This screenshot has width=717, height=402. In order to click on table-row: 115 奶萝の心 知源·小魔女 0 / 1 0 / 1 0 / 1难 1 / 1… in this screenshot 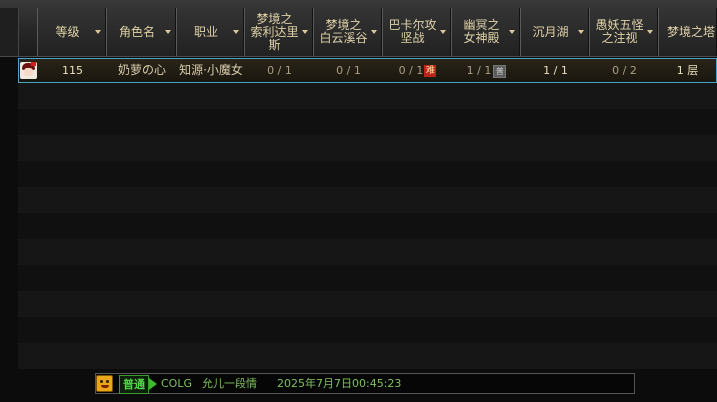, I will do `click(367, 70)`.